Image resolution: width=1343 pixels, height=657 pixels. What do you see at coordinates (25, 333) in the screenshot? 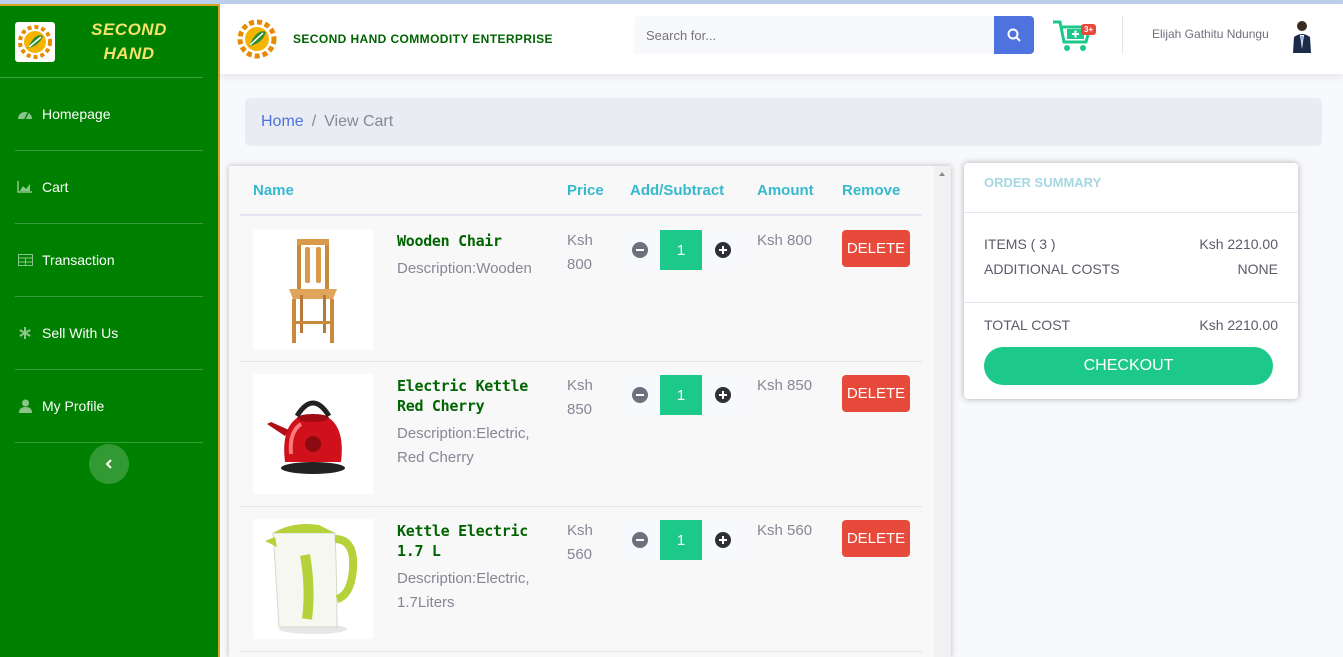
I see `asterisk-icon` at bounding box center [25, 333].